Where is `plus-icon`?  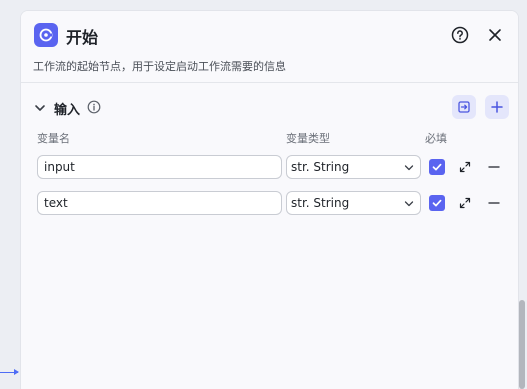
plus-icon is located at coordinates (497, 107).